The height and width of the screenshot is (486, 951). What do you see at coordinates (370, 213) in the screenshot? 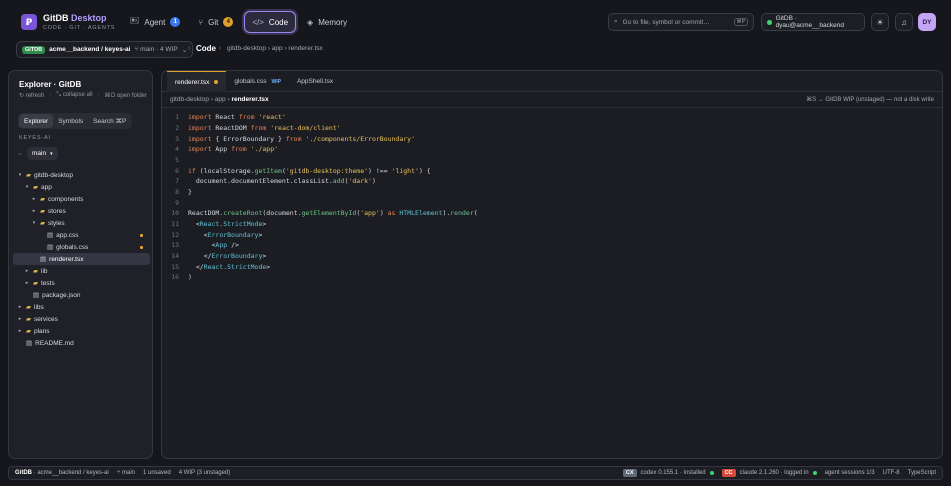
I see `code-token: 'app'` at bounding box center [370, 213].